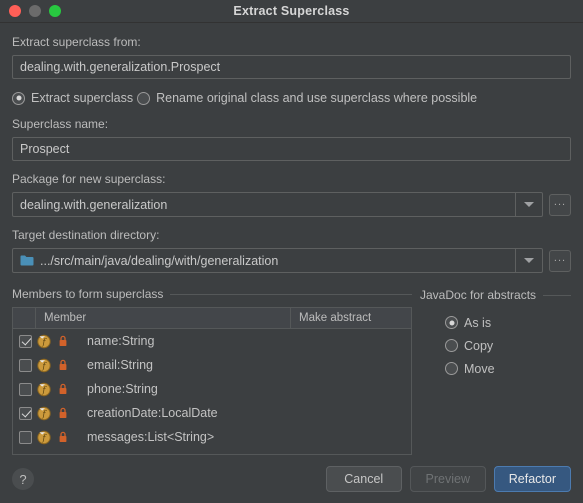  I want to click on table-row: f phone:String, so click(212, 389).